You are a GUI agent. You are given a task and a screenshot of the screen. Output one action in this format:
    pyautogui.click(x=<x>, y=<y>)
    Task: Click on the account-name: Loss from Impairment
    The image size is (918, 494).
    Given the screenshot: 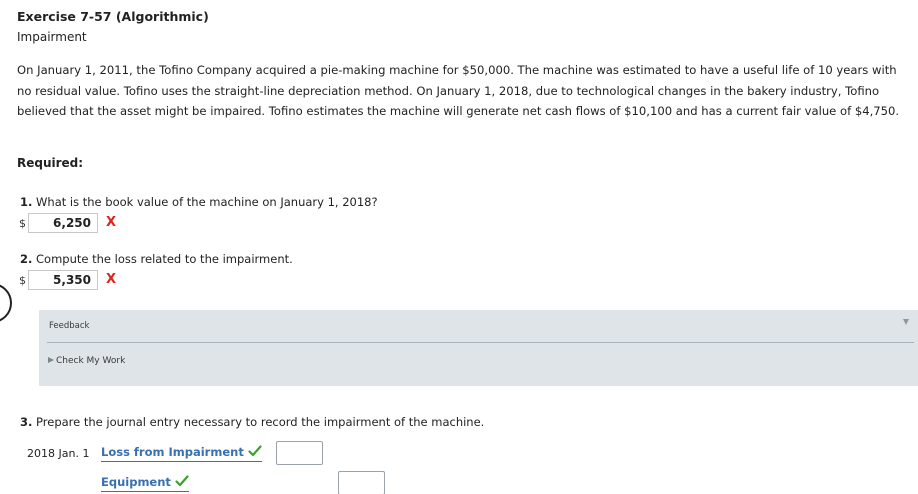 What is the action you would take?
    pyautogui.click(x=172, y=452)
    